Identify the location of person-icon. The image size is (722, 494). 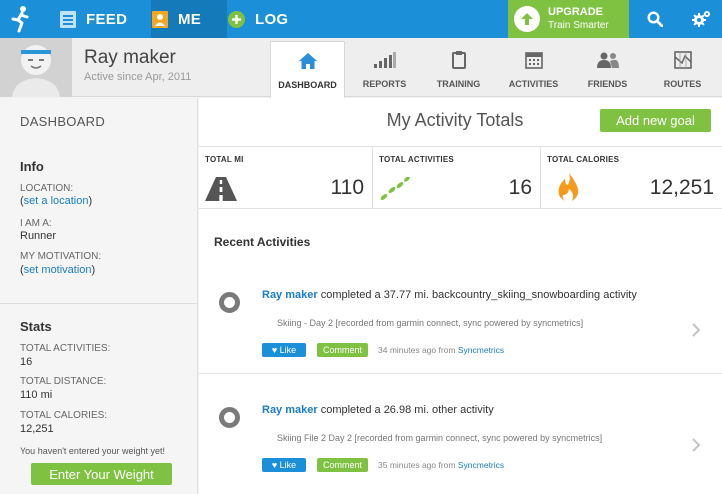
(159, 19).